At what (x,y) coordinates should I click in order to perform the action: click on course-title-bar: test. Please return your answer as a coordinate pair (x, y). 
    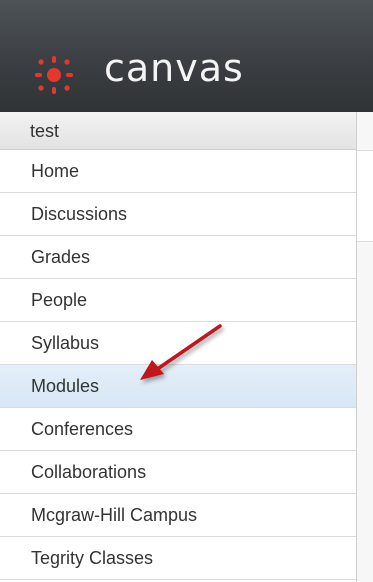
    Looking at the image, I should click on (178, 131).